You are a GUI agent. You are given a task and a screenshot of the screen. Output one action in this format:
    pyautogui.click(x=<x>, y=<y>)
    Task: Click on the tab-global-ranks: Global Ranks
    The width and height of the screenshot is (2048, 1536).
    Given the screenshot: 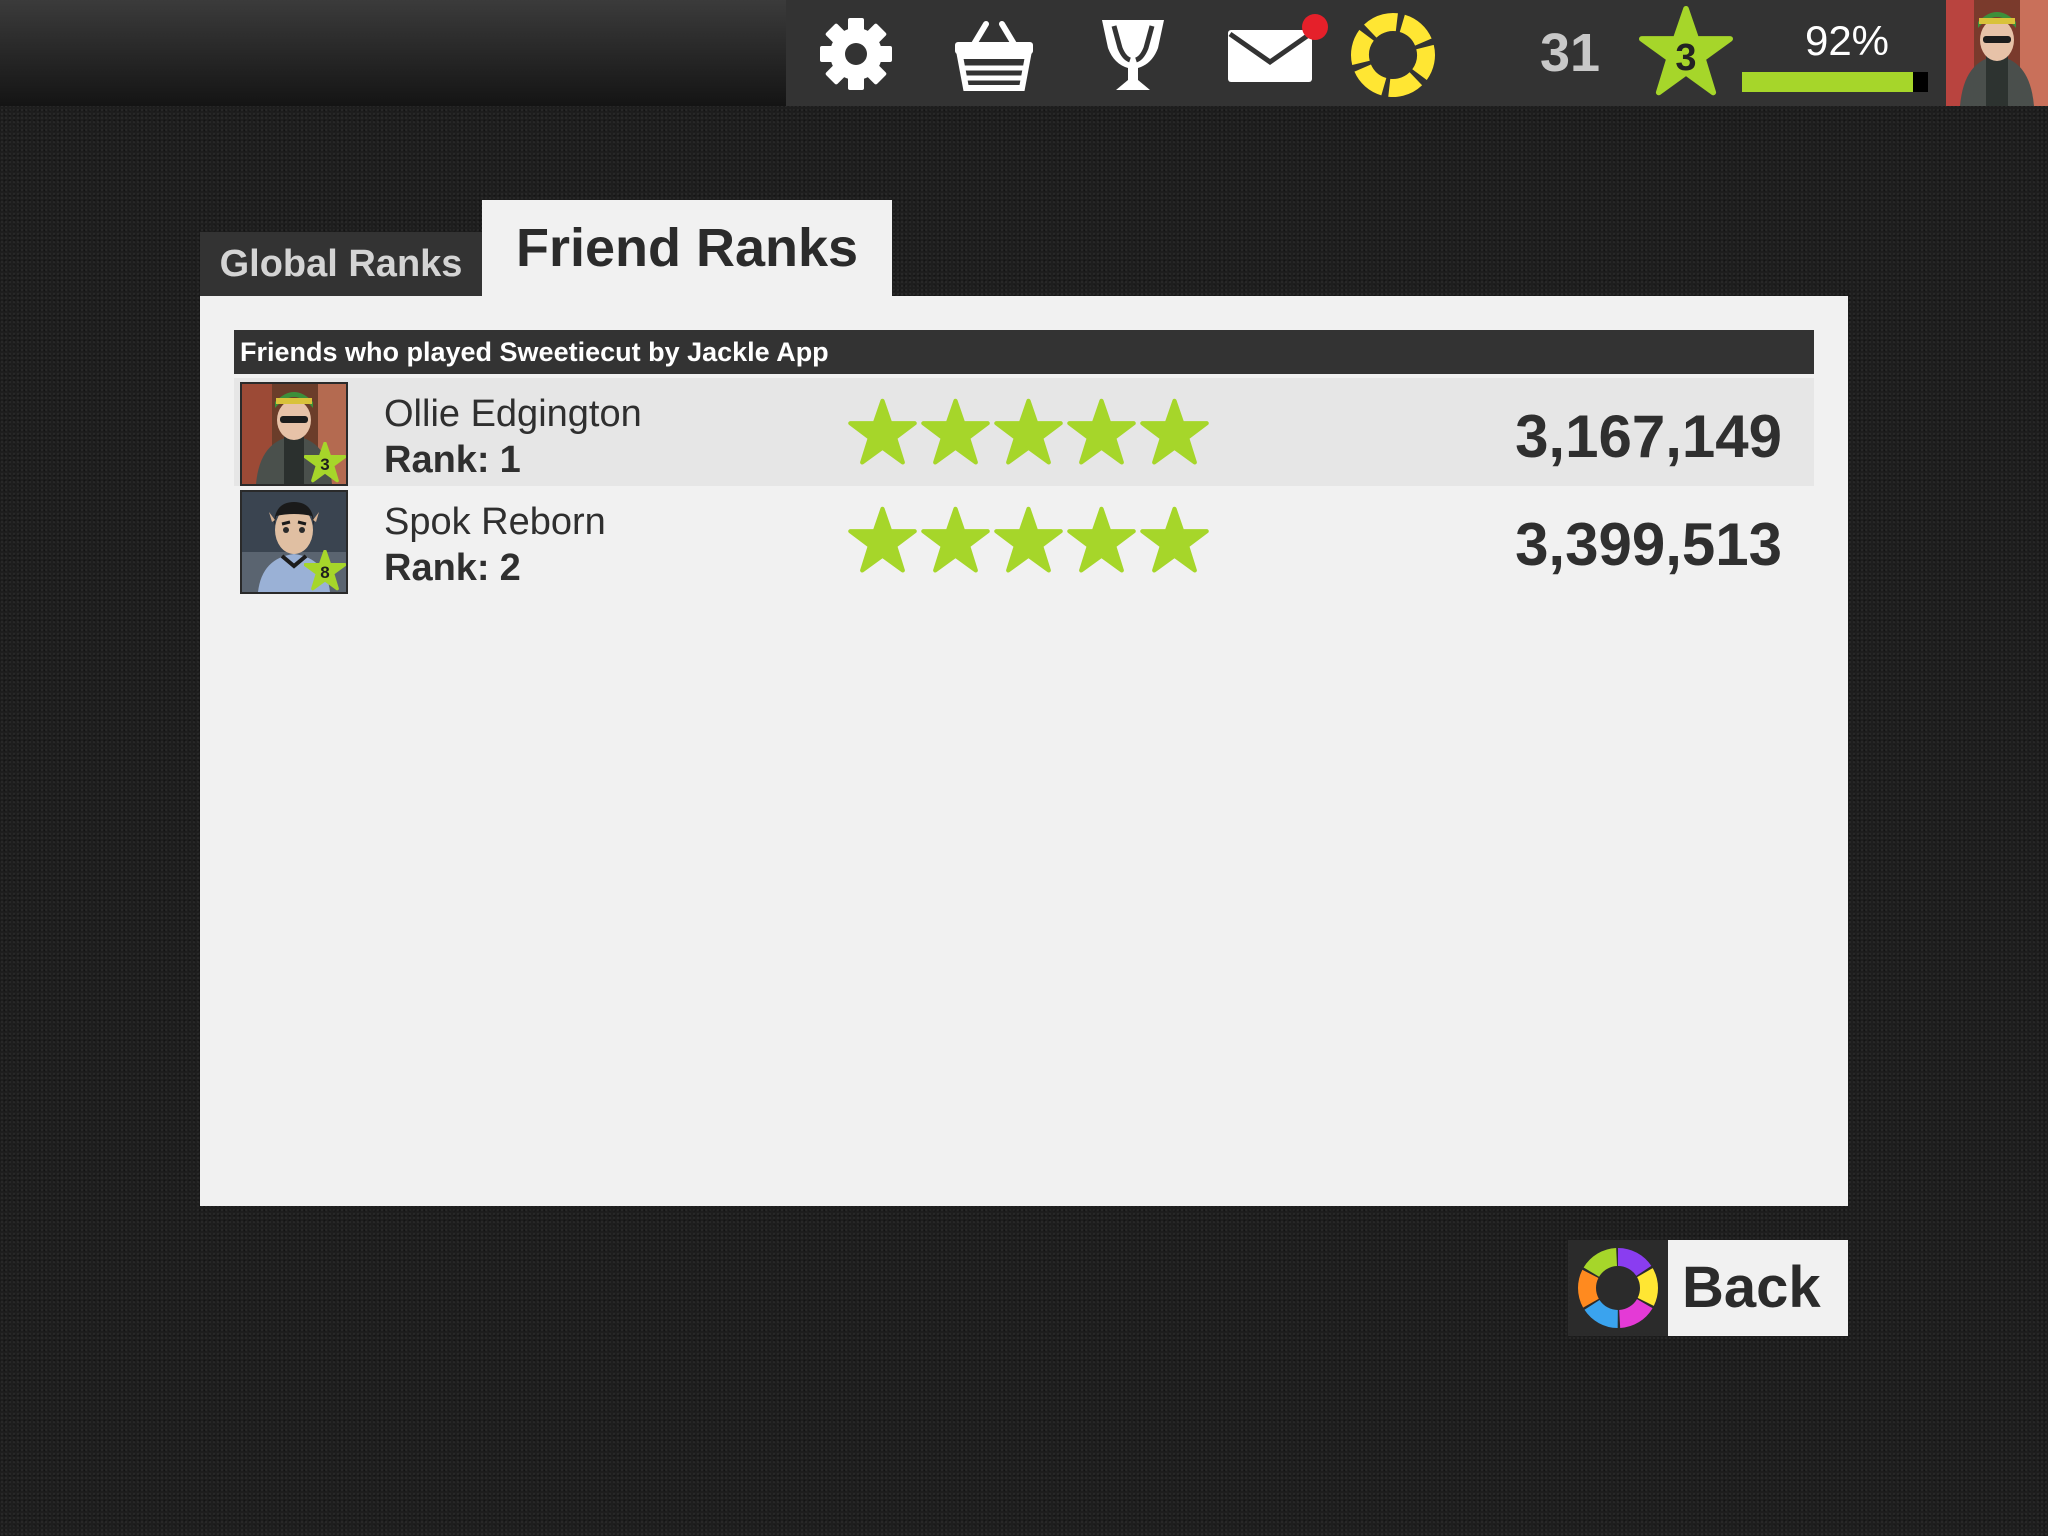 What is the action you would take?
    pyautogui.click(x=341, y=264)
    